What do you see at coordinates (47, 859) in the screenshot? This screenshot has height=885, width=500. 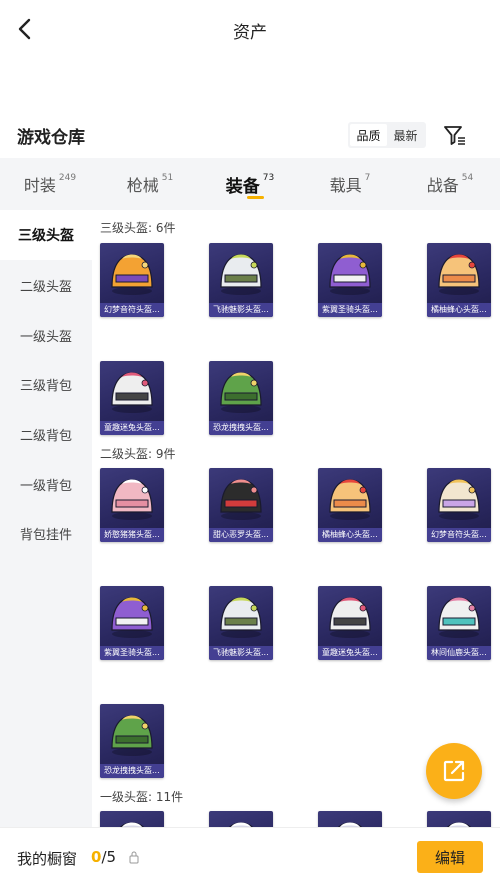 I see `showcase-label: 我的橱窗` at bounding box center [47, 859].